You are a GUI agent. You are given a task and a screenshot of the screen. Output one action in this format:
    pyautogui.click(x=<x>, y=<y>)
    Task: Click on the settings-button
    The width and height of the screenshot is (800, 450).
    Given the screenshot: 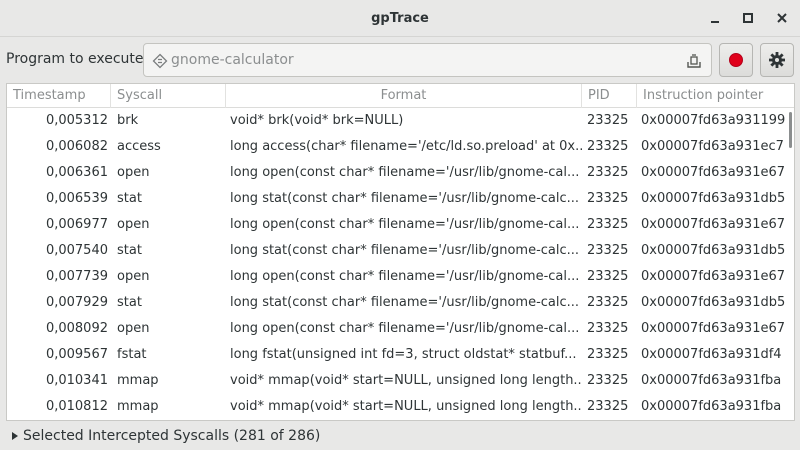 What is the action you would take?
    pyautogui.click(x=777, y=60)
    